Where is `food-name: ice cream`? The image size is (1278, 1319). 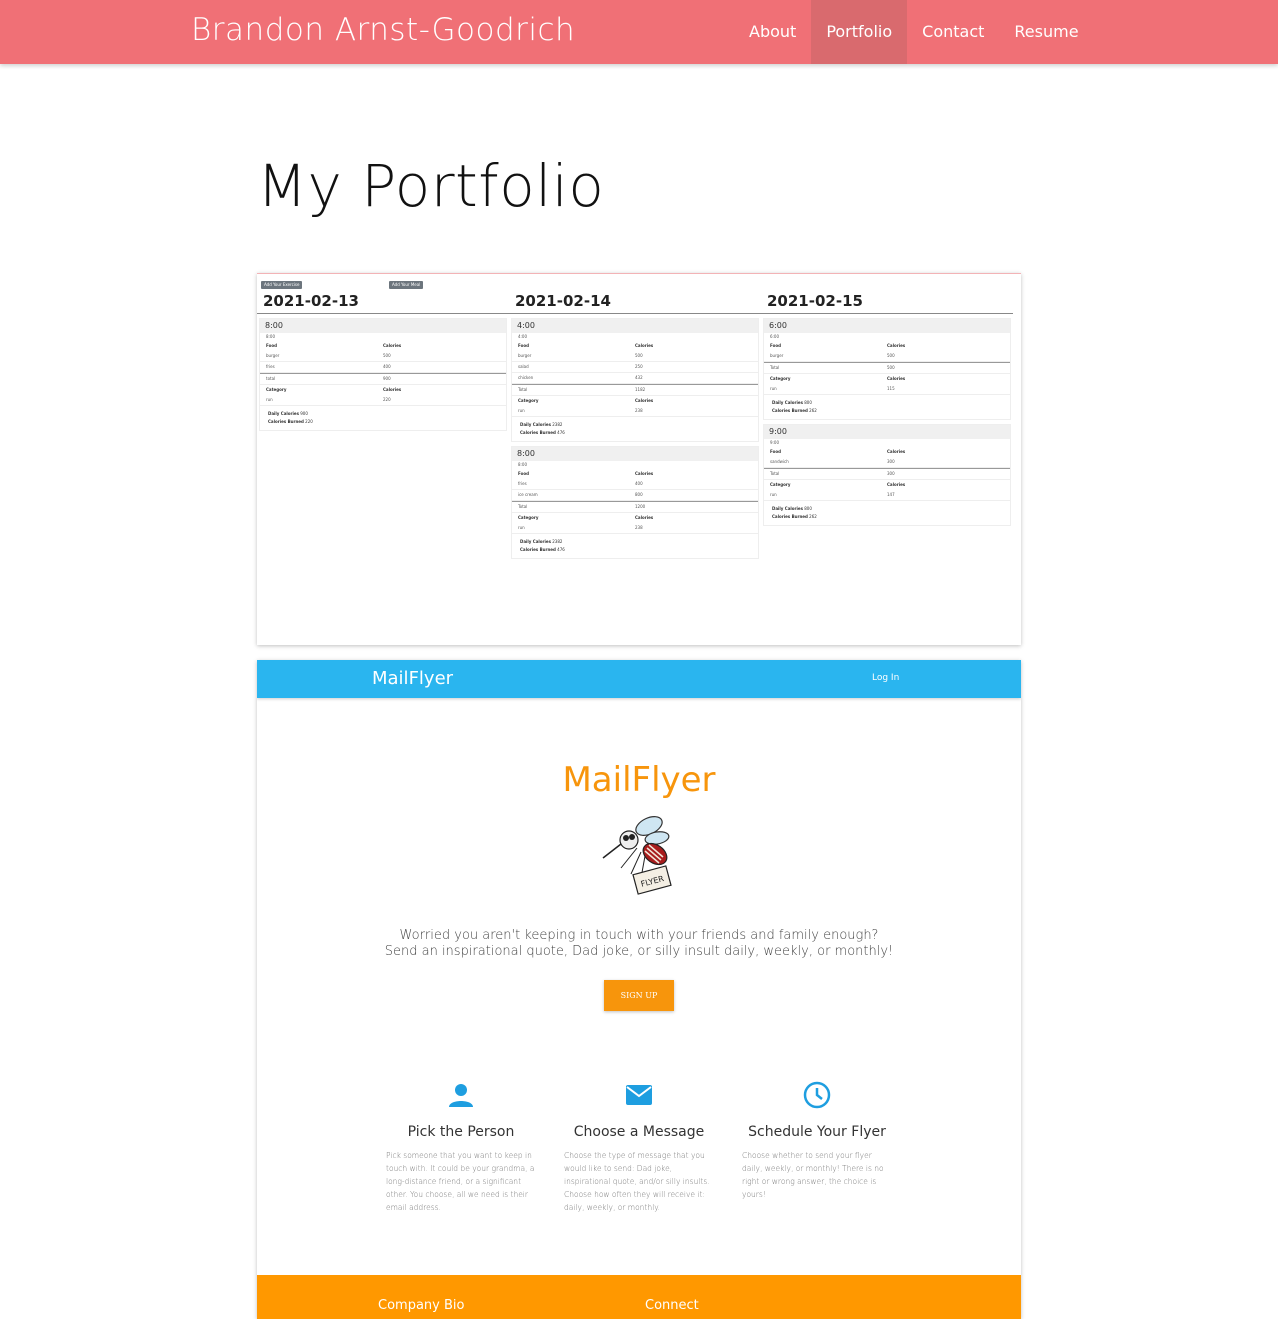 food-name: ice cream is located at coordinates (528, 494).